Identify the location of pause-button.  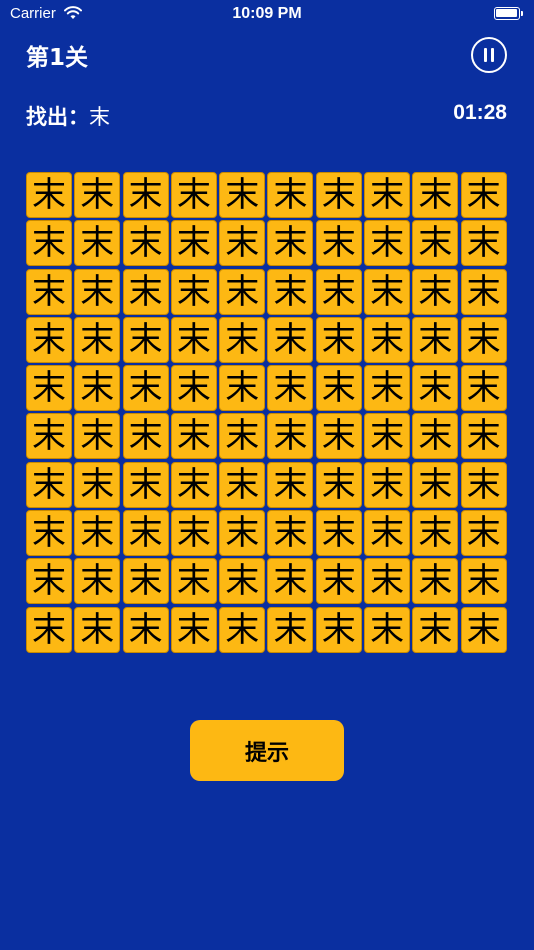
(489, 55).